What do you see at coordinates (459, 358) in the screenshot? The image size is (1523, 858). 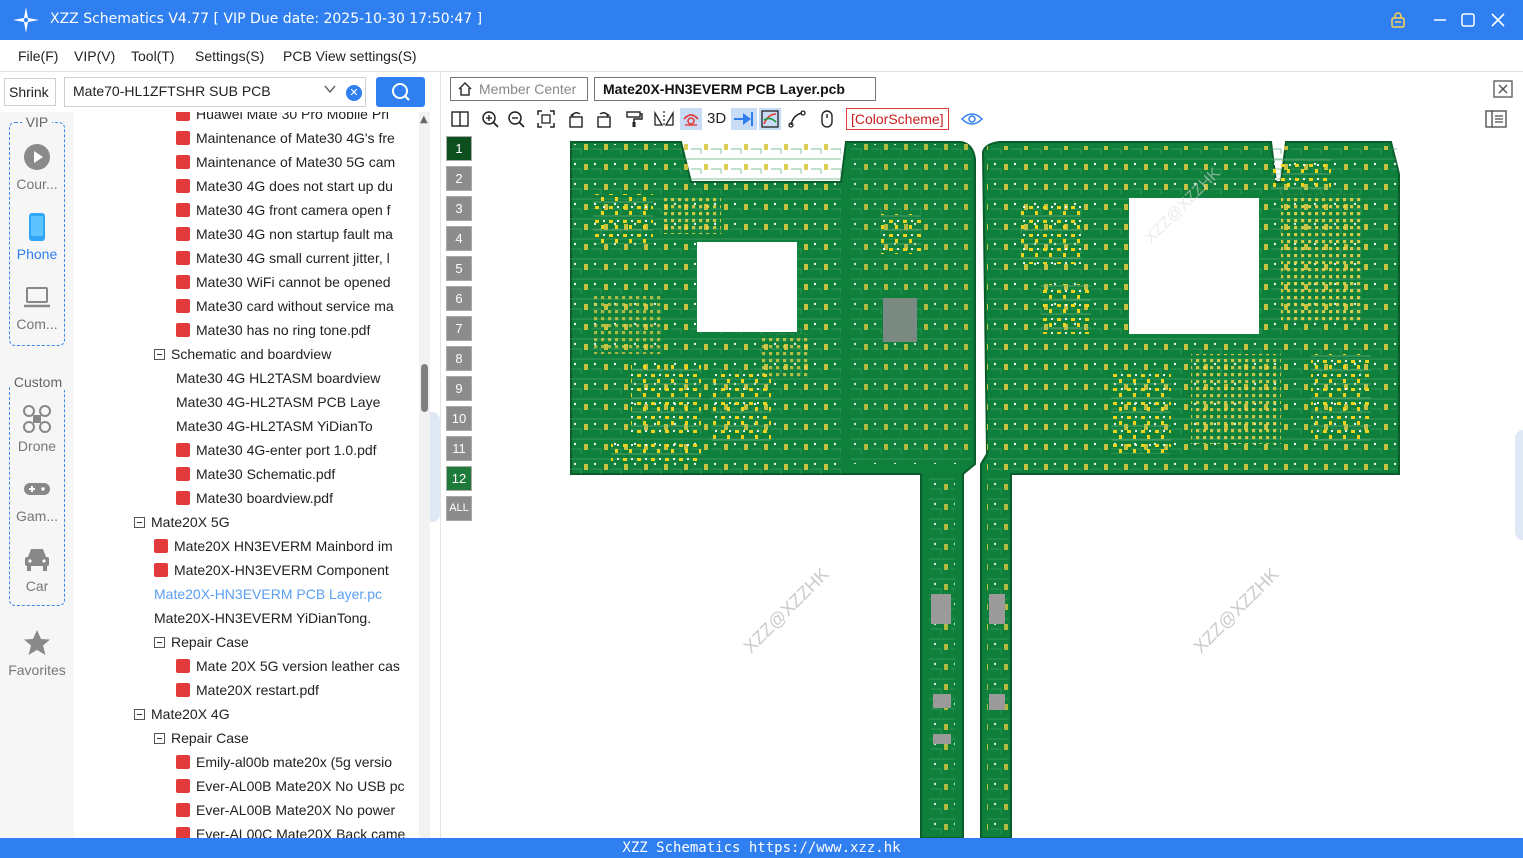 I see `layer-button-8: 8` at bounding box center [459, 358].